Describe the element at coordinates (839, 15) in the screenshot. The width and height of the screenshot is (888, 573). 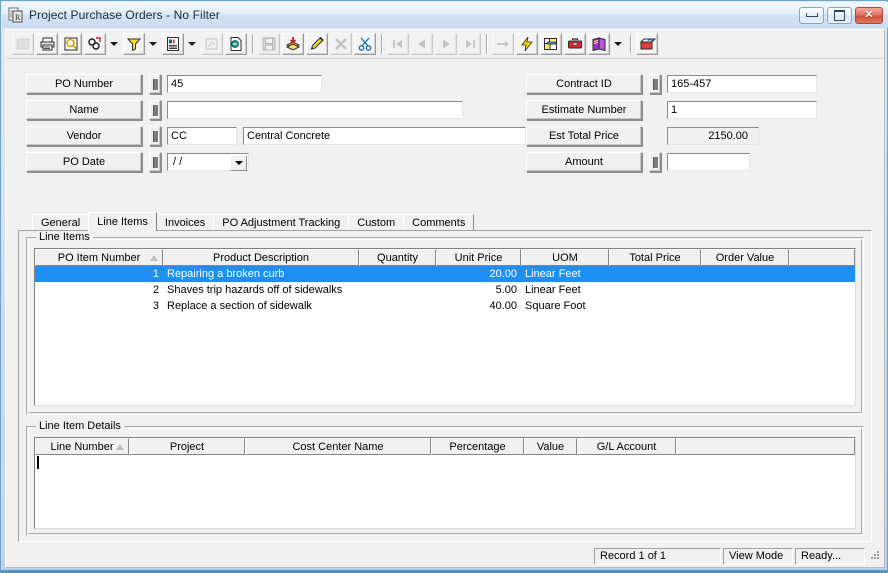
I see `maximize-button` at that location.